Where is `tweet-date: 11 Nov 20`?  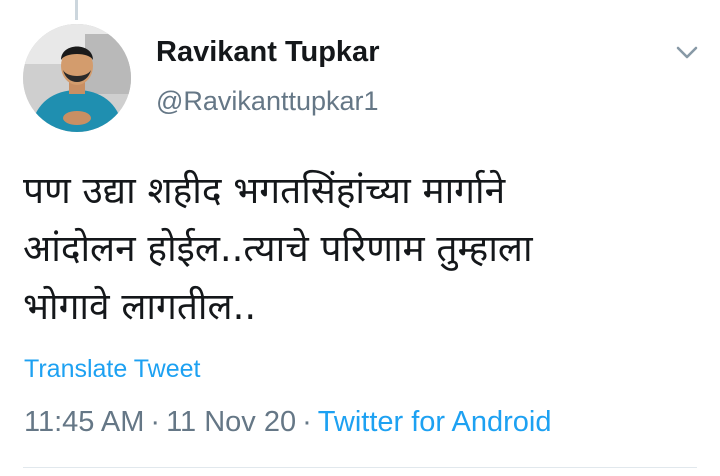 tweet-date: 11 Nov 20 is located at coordinates (231, 422).